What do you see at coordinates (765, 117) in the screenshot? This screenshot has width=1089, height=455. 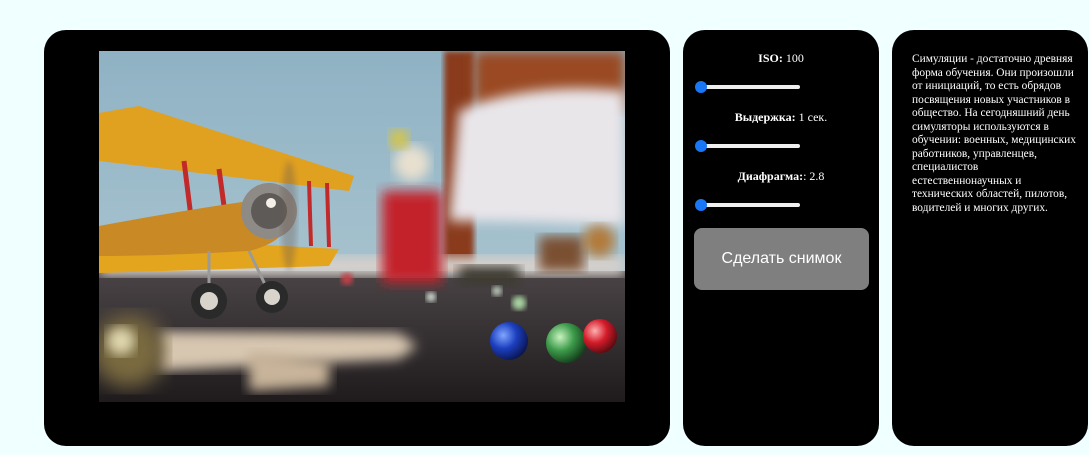 I see `shutter-title: Выдержка:` at bounding box center [765, 117].